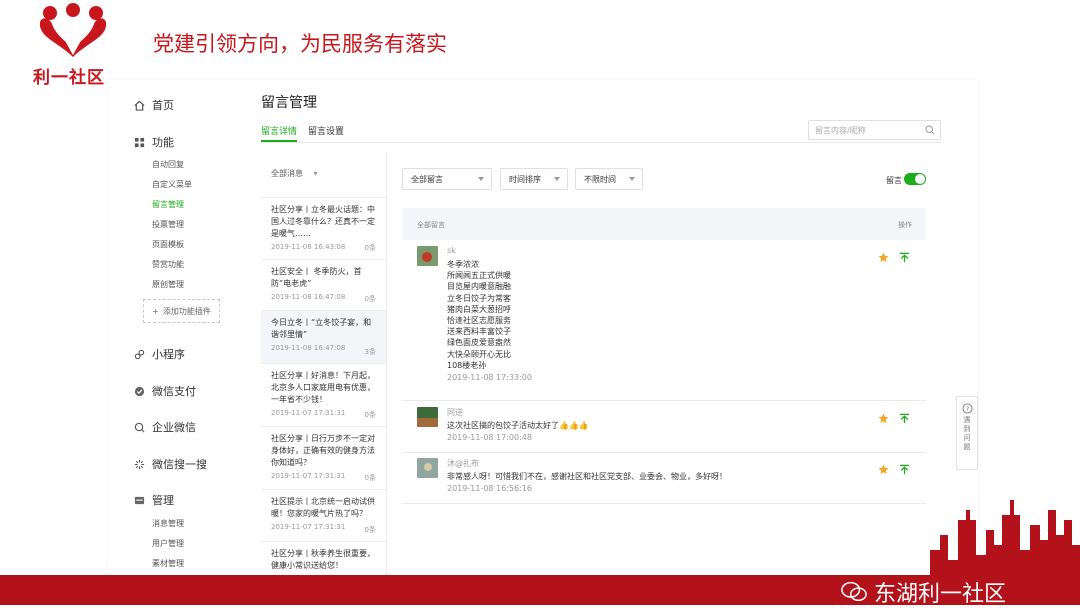 This screenshot has height=608, width=1080. Describe the element at coordinates (299, 399) in the screenshot. I see `list-item-line: 一年省不少钱！` at that location.